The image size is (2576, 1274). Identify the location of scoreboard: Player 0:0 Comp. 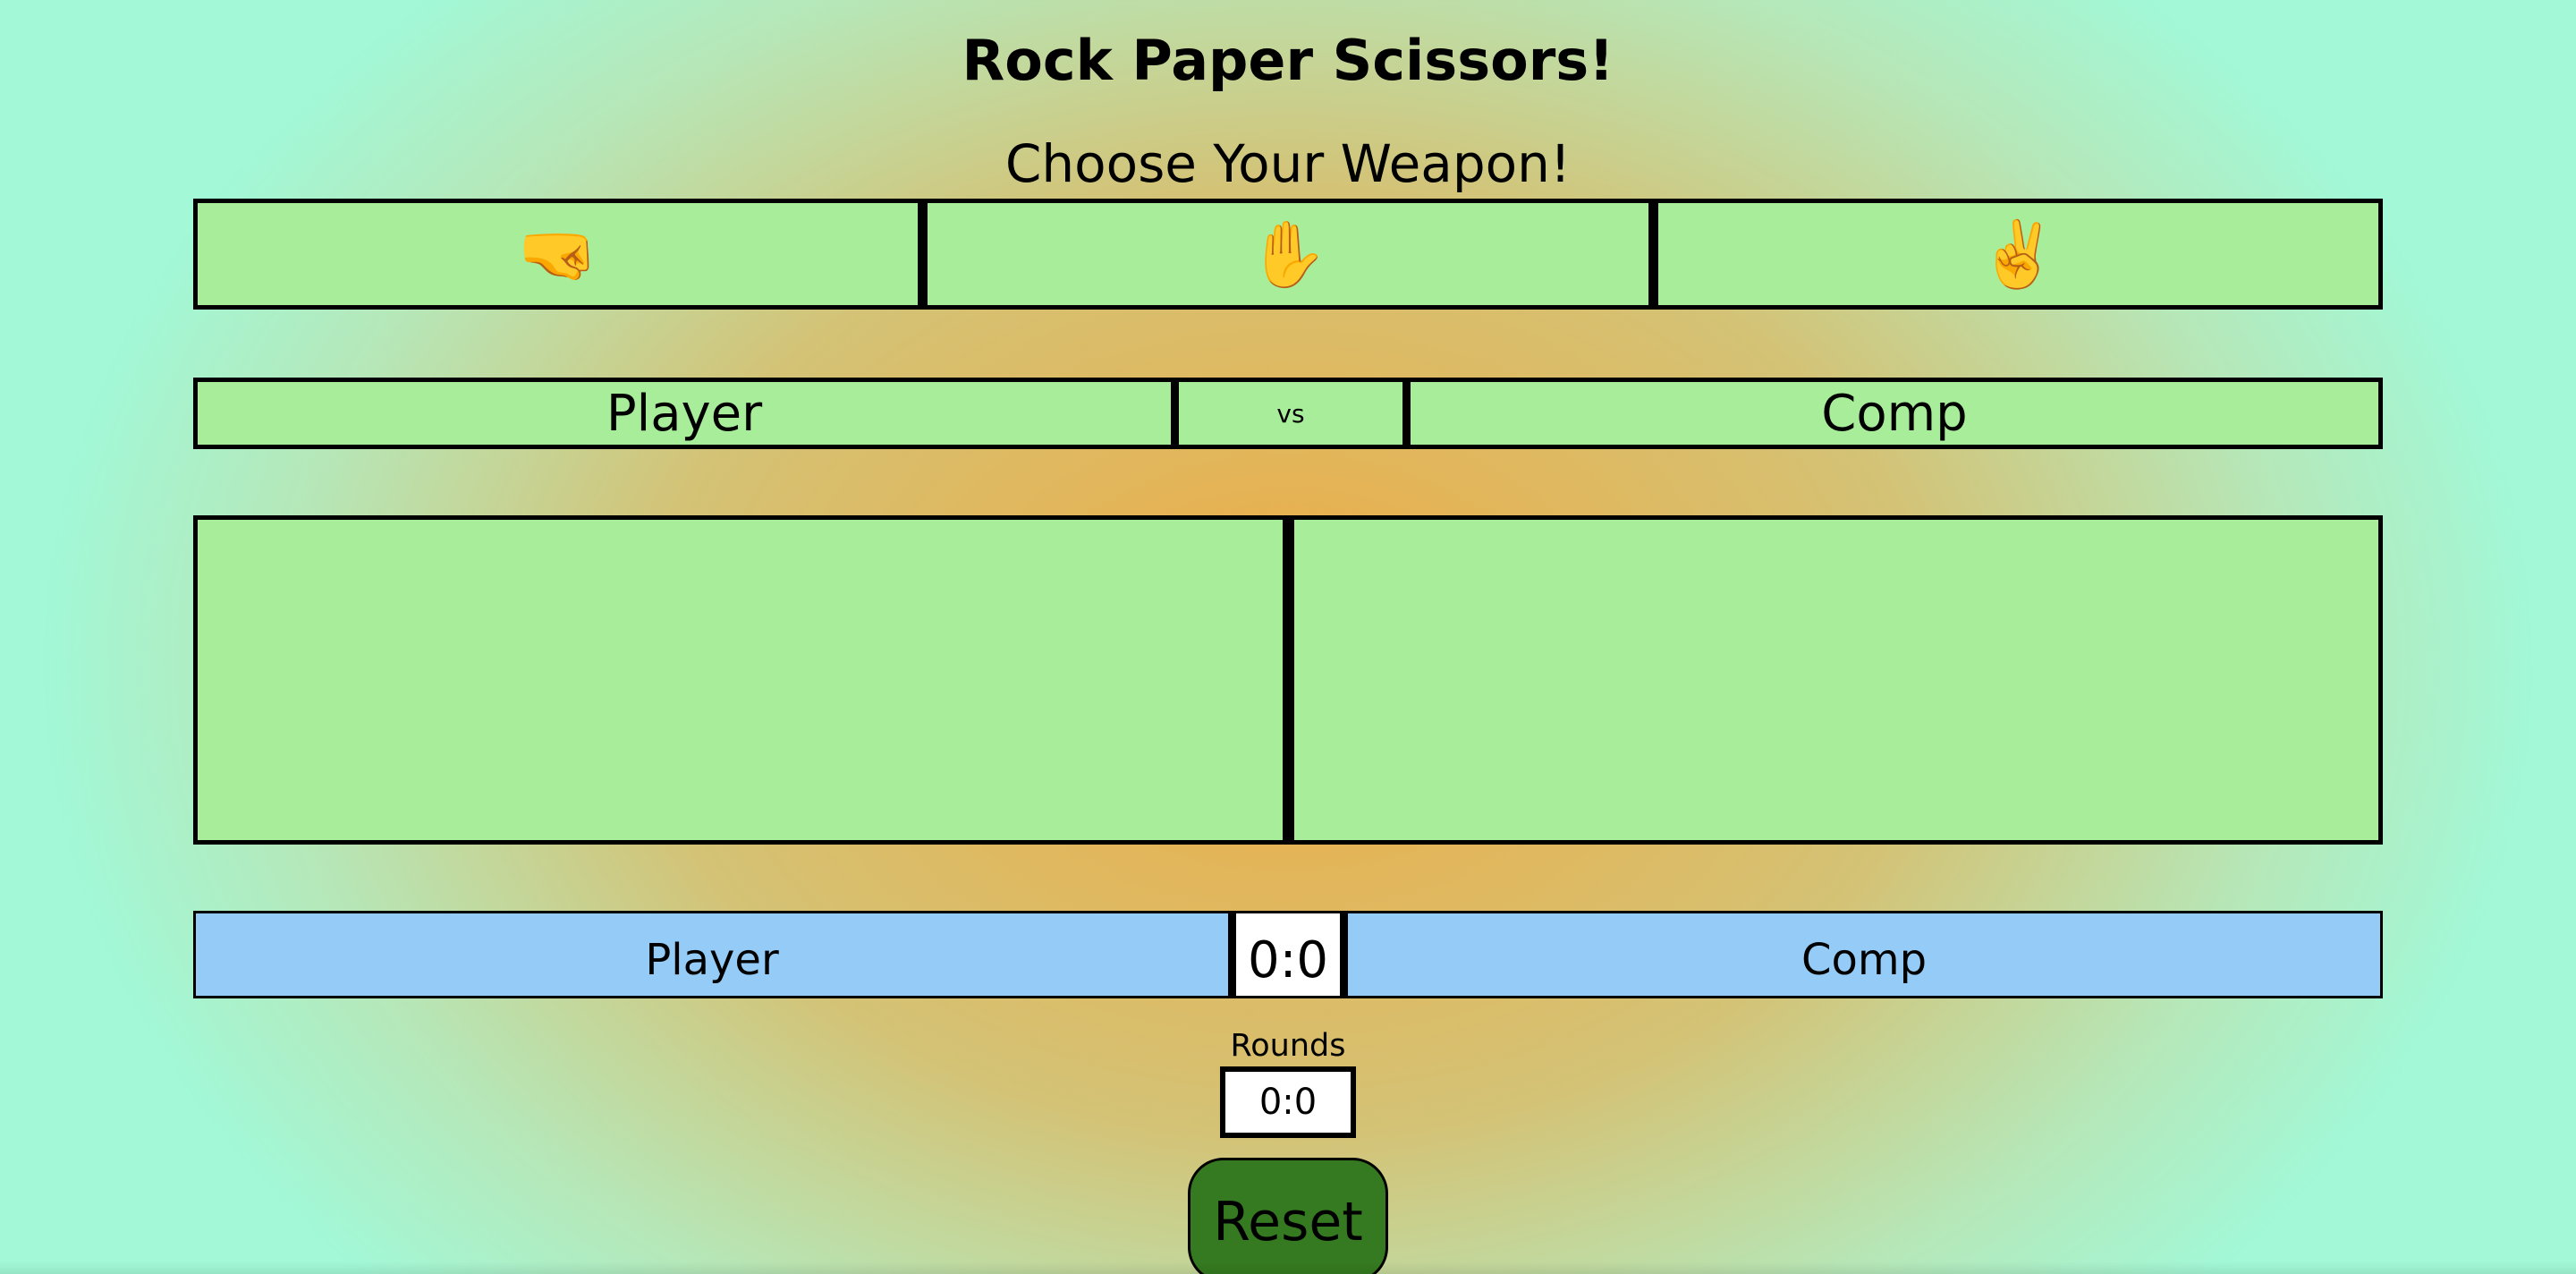
(1288, 954).